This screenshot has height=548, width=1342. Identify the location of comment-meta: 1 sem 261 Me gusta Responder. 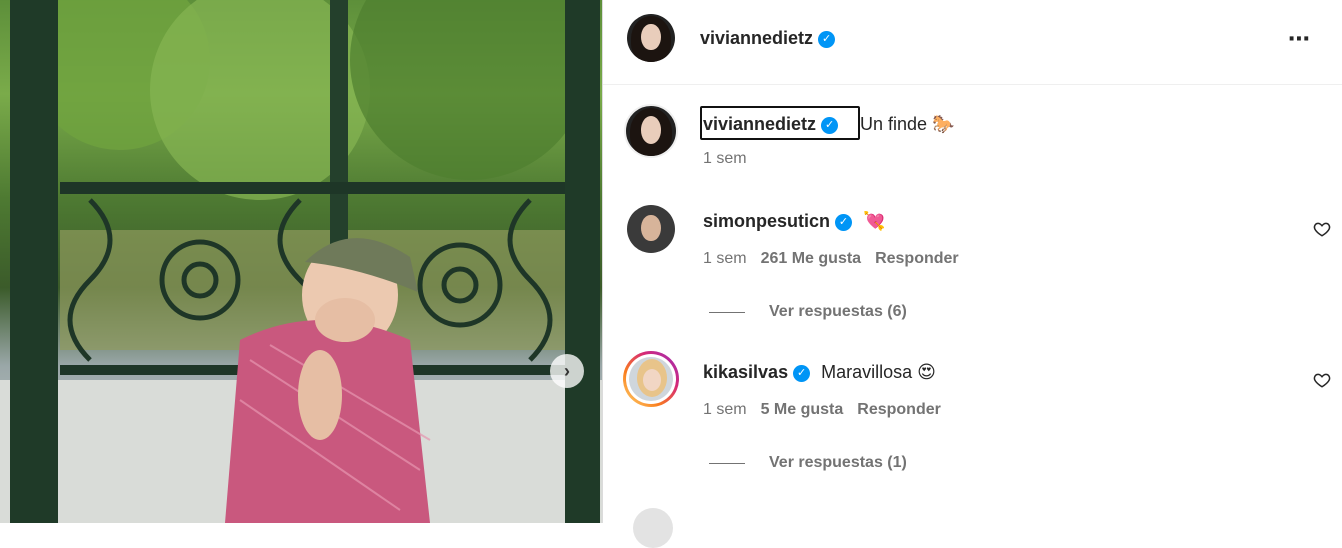
(831, 259).